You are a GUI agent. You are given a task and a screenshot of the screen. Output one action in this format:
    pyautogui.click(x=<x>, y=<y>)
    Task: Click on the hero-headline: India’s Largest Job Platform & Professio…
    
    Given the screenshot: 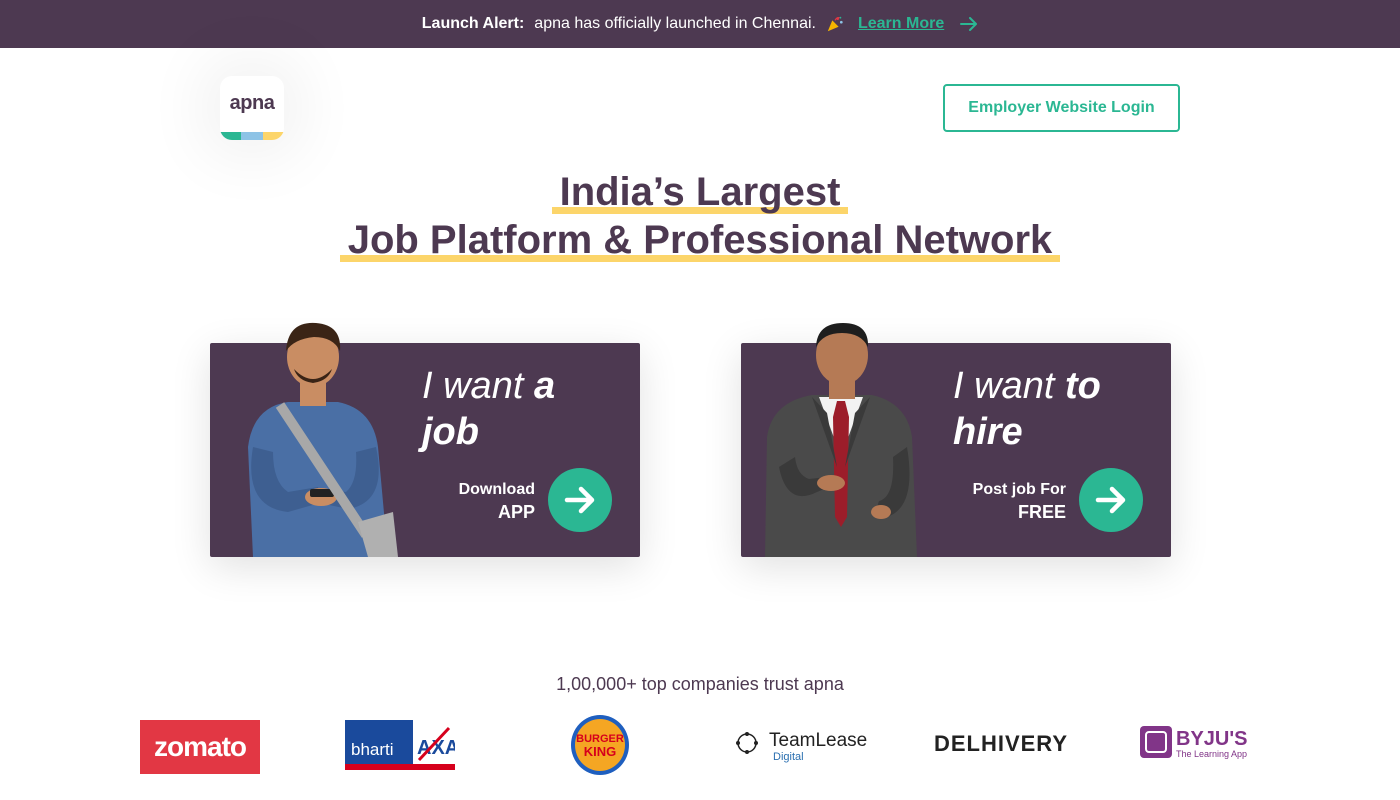 What is the action you would take?
    pyautogui.click(x=700, y=216)
    